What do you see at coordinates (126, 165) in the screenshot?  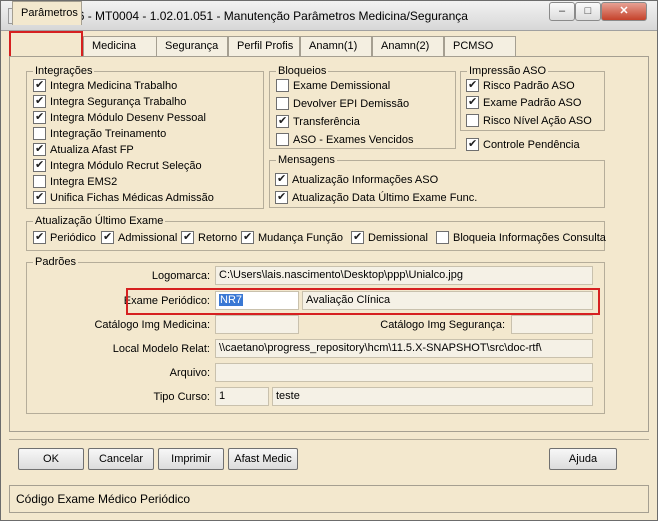 I see `checkbox-label: Integra Módulo Recrut Seleção` at bounding box center [126, 165].